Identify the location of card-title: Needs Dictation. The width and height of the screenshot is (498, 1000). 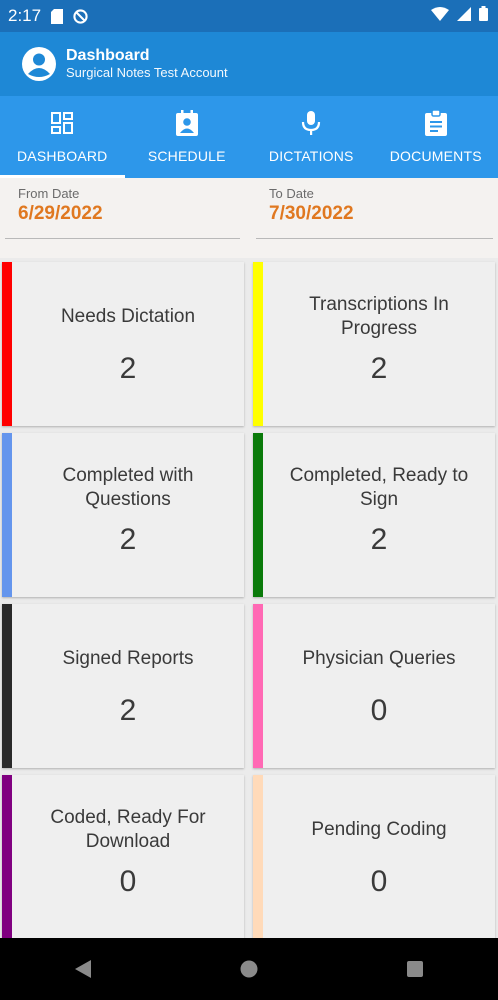
(128, 316).